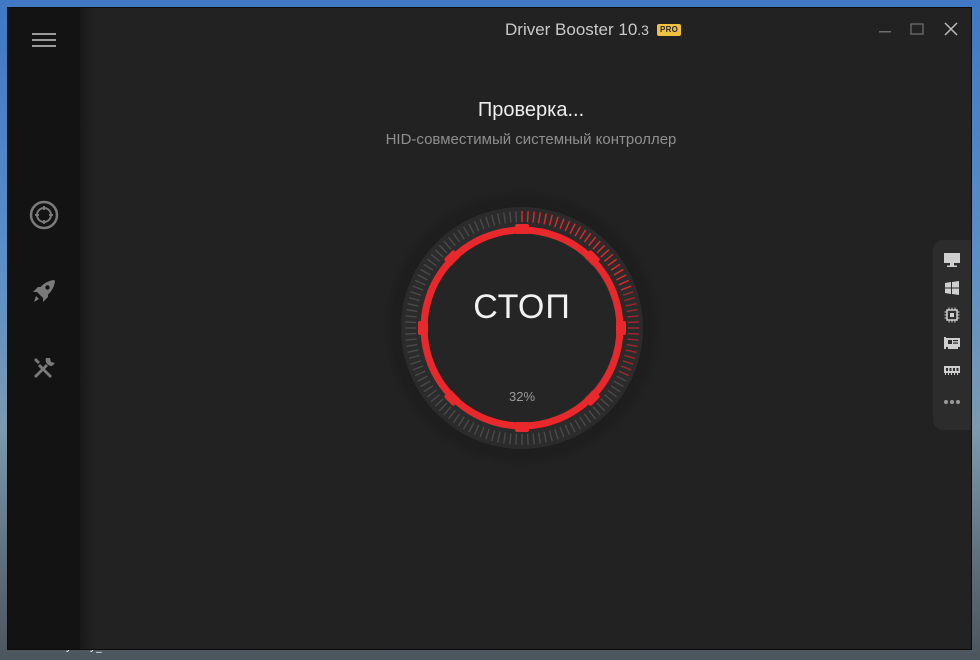 The height and width of the screenshot is (660, 980). I want to click on stop-button: СТОП, so click(522, 307).